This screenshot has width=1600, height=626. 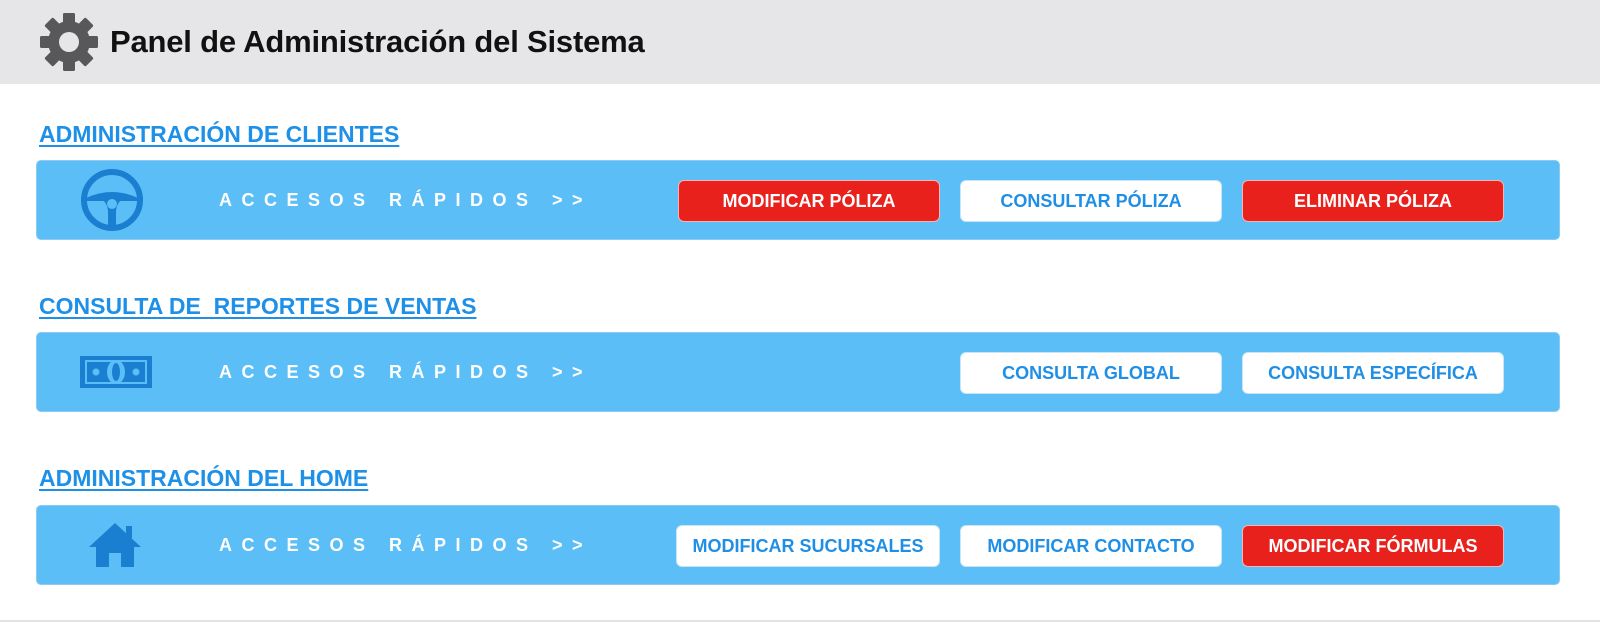 What do you see at coordinates (1373, 546) in the screenshot?
I see `modify-formulas-button: MODIFICAR FÓRMULAS` at bounding box center [1373, 546].